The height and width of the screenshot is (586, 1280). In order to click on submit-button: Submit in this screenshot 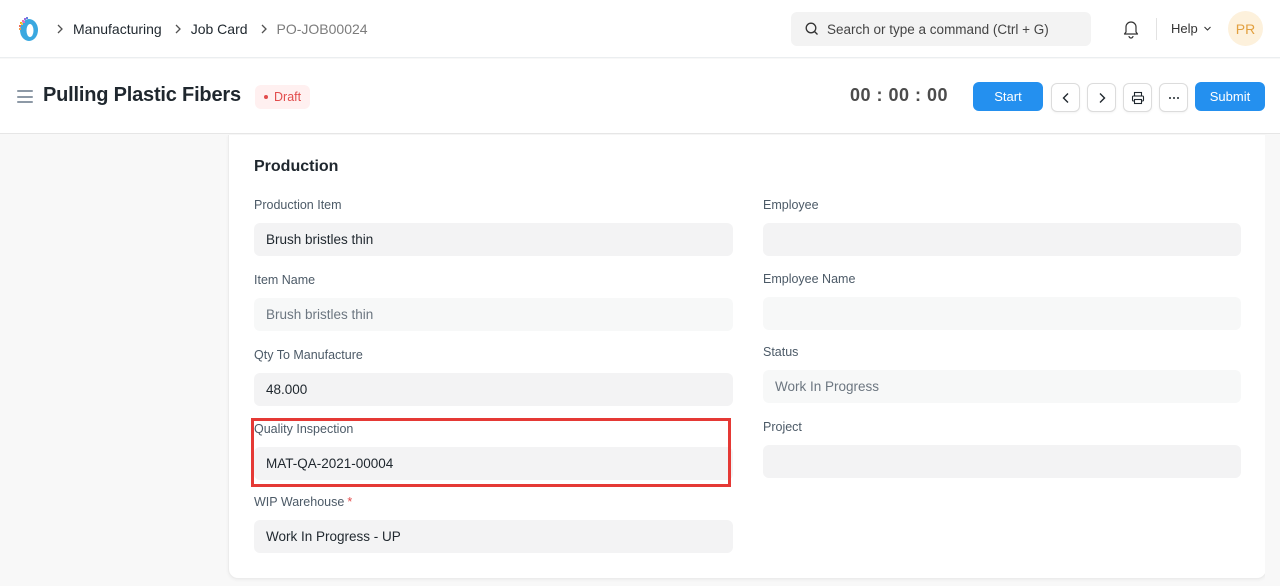, I will do `click(1230, 96)`.